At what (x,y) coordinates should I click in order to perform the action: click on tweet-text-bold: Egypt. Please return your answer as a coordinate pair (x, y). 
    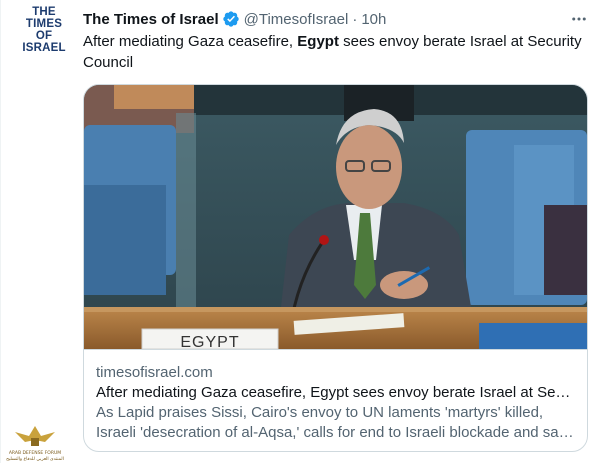
    Looking at the image, I should click on (318, 41).